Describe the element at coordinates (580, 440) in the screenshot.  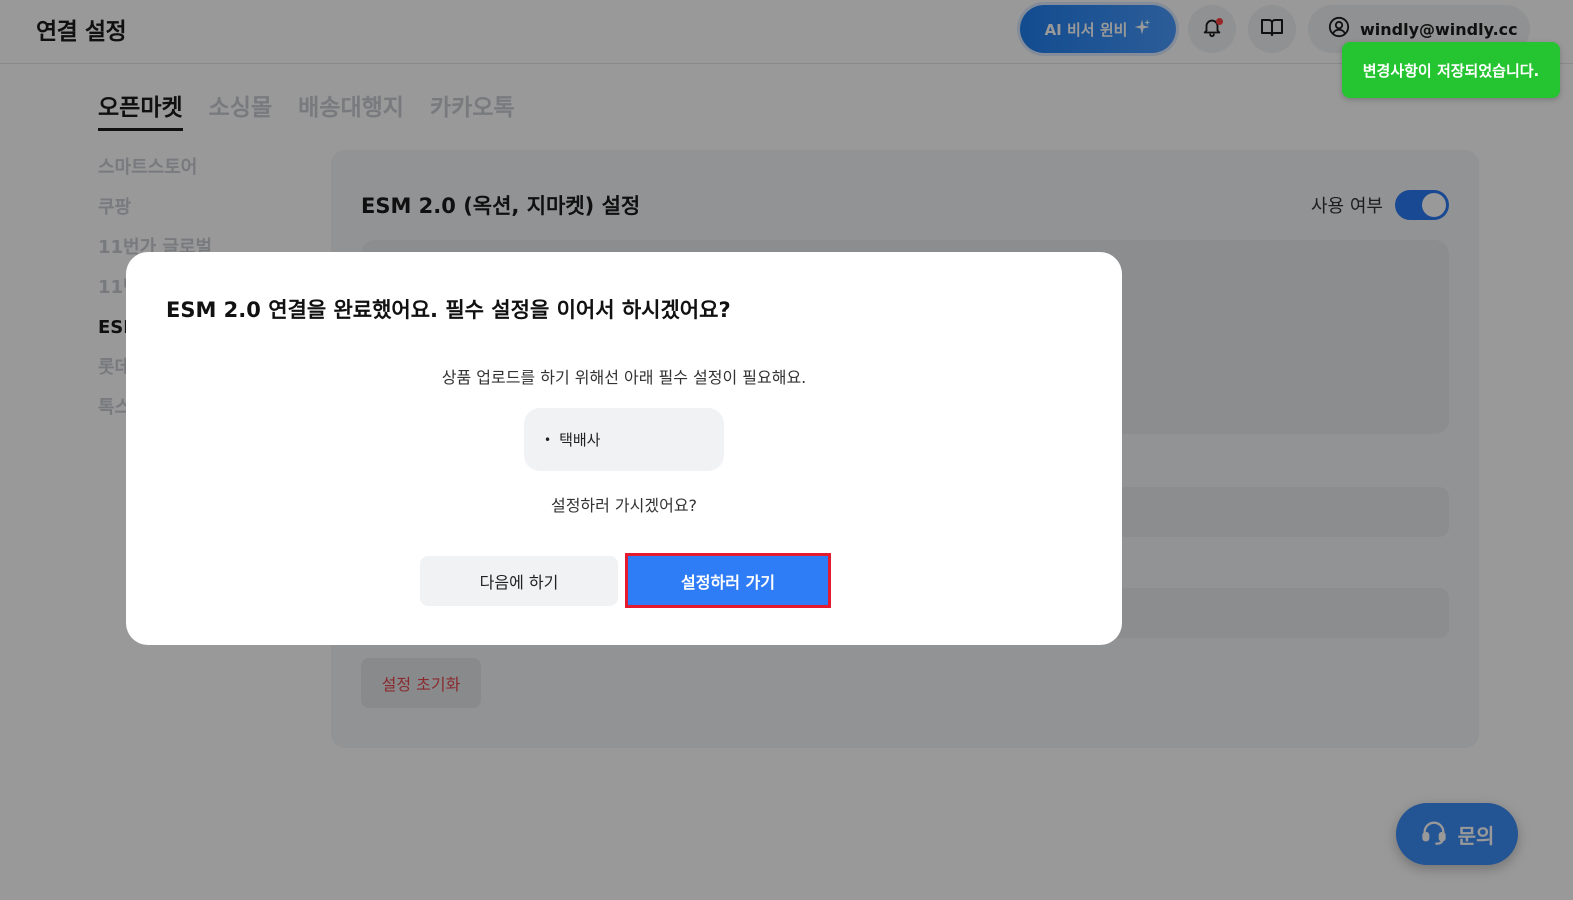
I see `required-item: 택배사` at that location.